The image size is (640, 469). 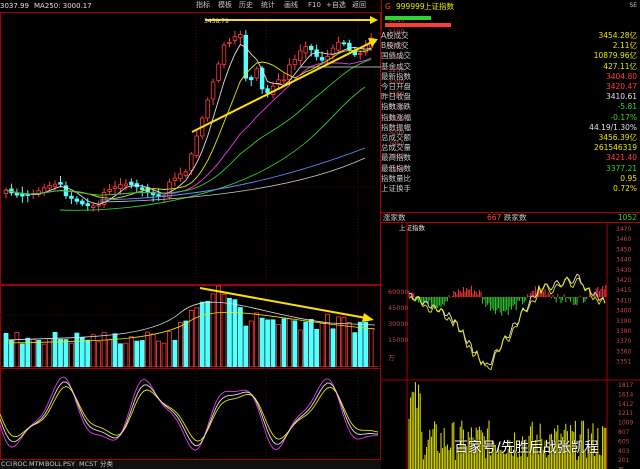 I want to click on quote-row-label: 上证换手, so click(x=396, y=188).